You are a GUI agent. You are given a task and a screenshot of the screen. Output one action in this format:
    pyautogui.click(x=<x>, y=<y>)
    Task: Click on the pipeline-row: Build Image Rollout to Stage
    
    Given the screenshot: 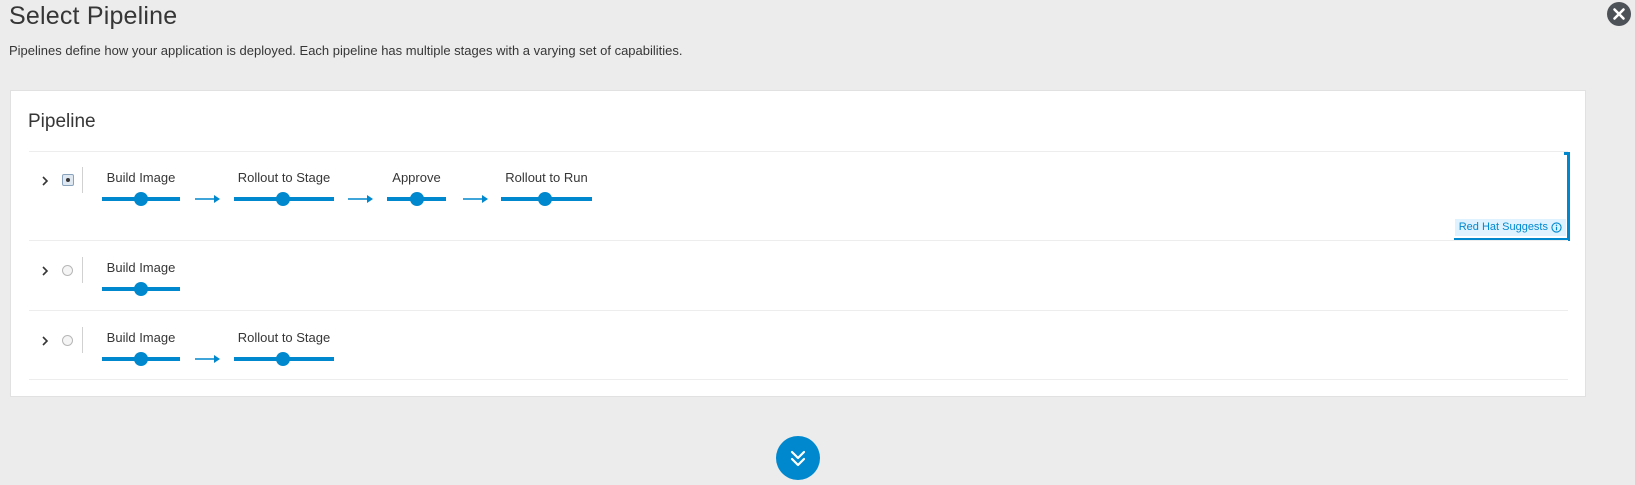 What is the action you would take?
    pyautogui.click(x=798, y=345)
    